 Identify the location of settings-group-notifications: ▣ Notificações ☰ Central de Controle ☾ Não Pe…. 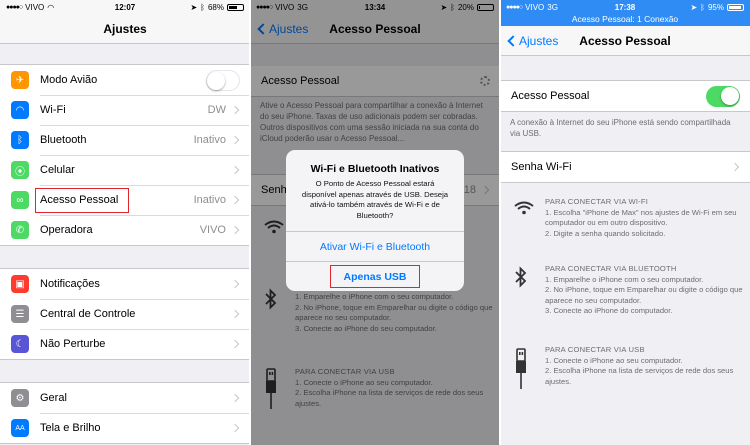
(125, 314).